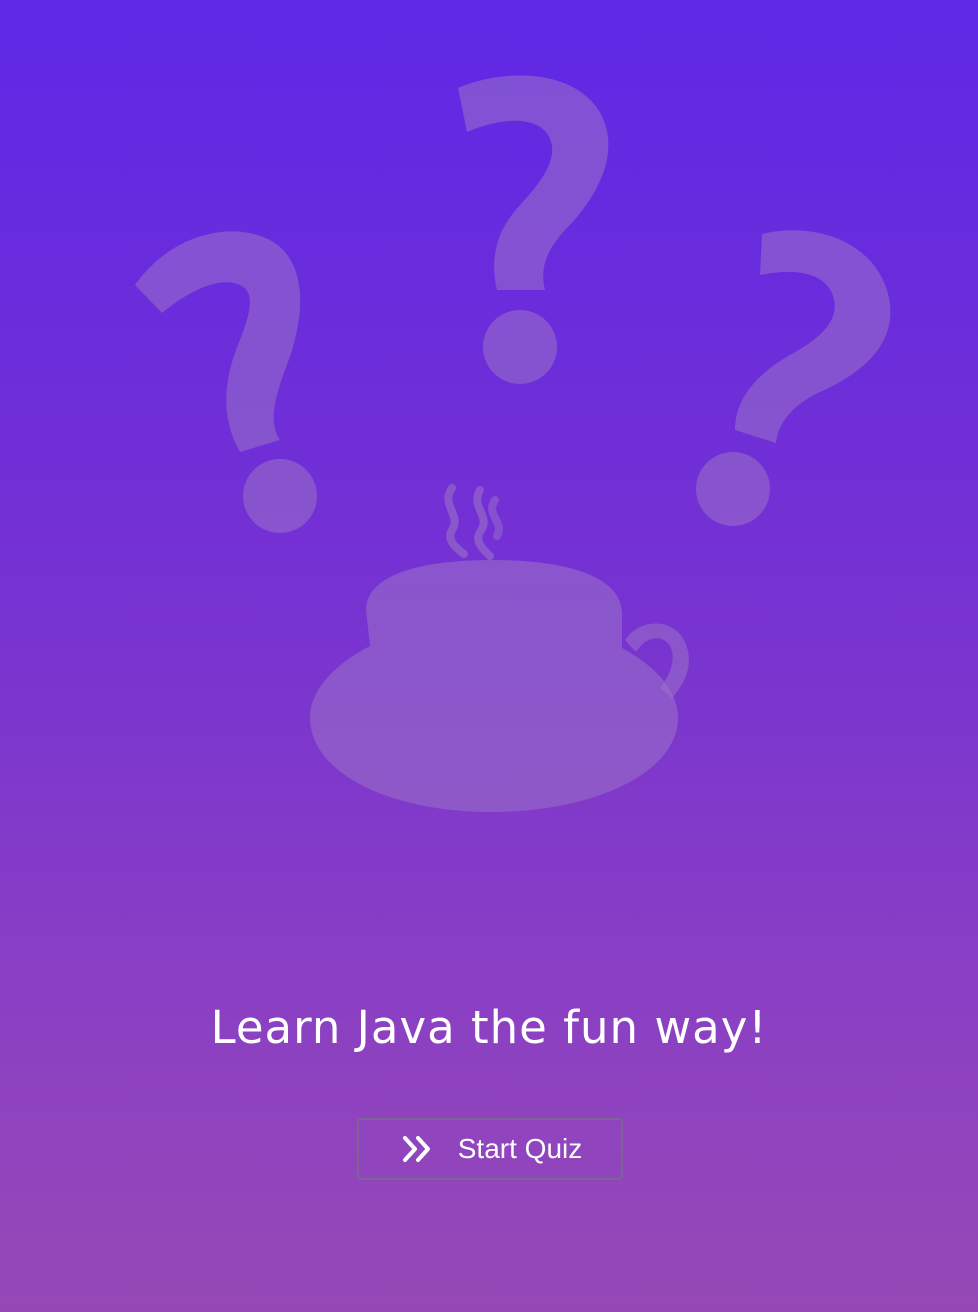  Describe the element at coordinates (499, 648) in the screenshot. I see `coffee-cup-icon` at that location.